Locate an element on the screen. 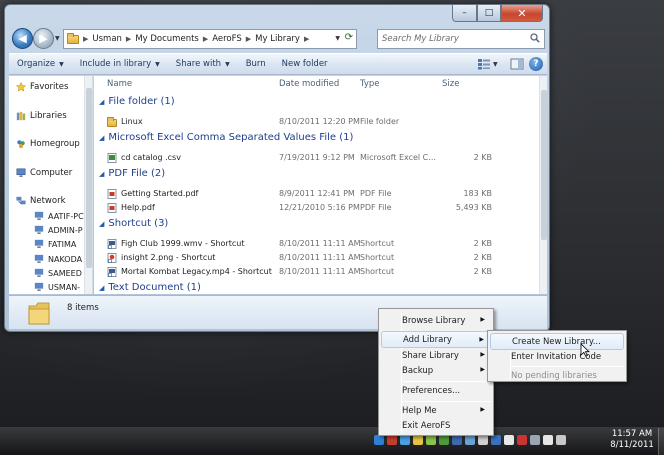 The image size is (664, 455). menu-item-backup: Backup ▶ is located at coordinates (436, 370).